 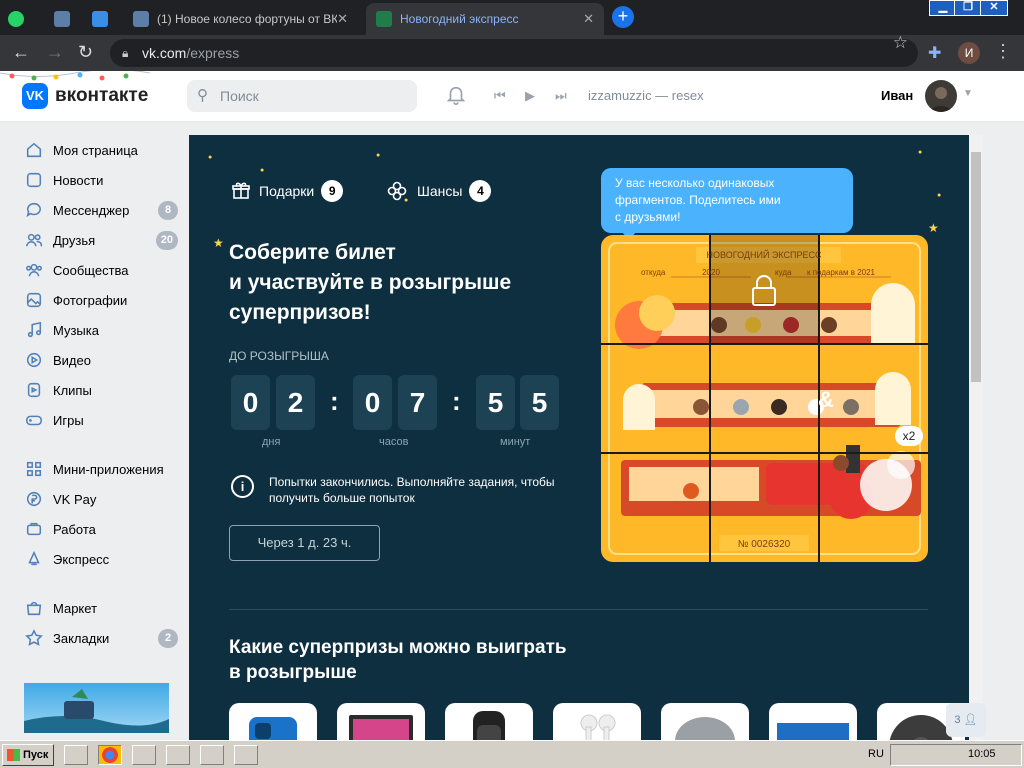 What do you see at coordinates (480, 191) in the screenshot?
I see `chances-count: 4` at bounding box center [480, 191].